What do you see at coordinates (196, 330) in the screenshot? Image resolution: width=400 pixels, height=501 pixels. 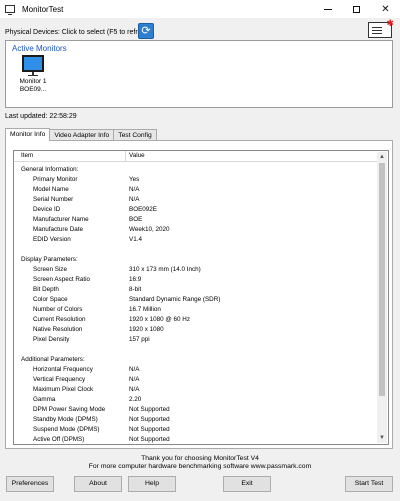 I see `list-item: Native Resolution 1920 x 1080` at bounding box center [196, 330].